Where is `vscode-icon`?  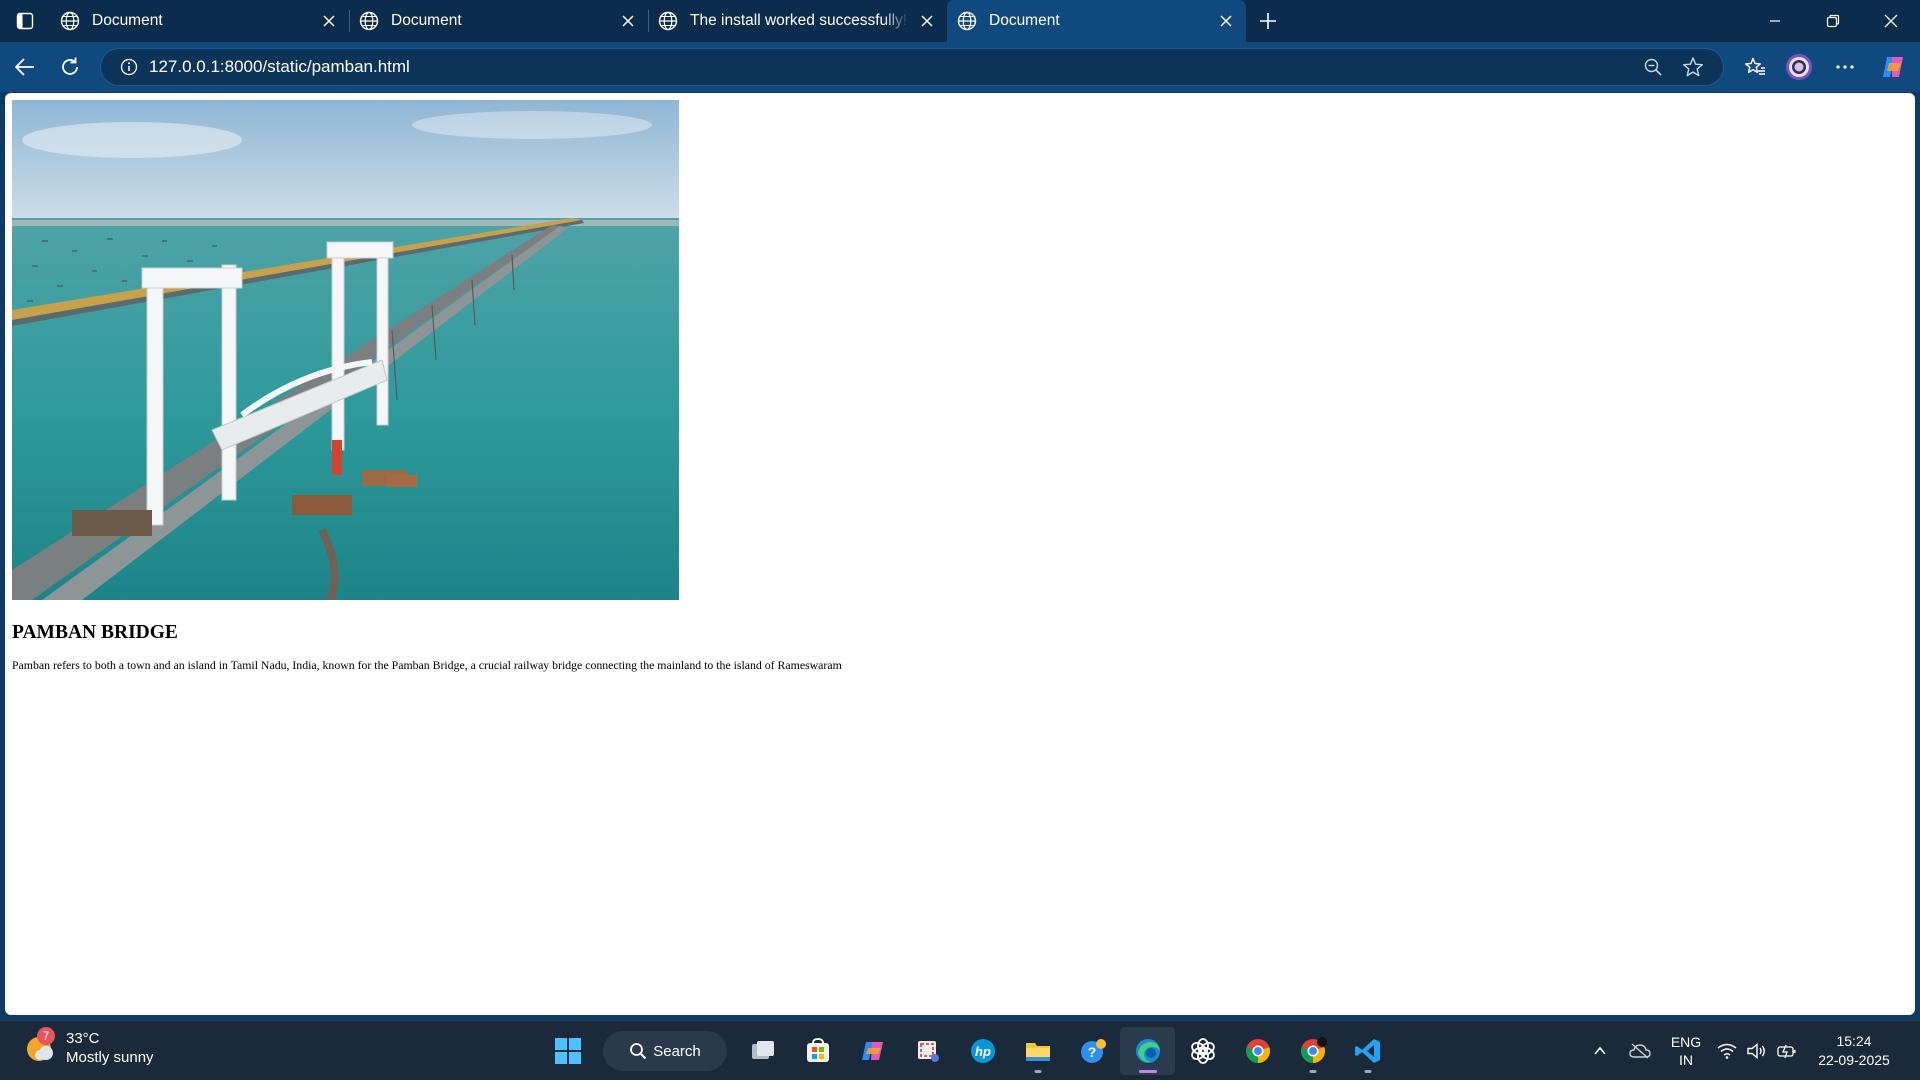 vscode-icon is located at coordinates (1367, 1051).